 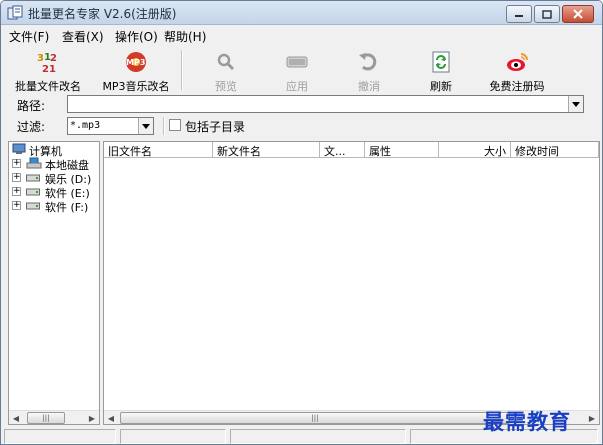 What do you see at coordinates (31, 106) in the screenshot?
I see `path-label: 路径:` at bounding box center [31, 106].